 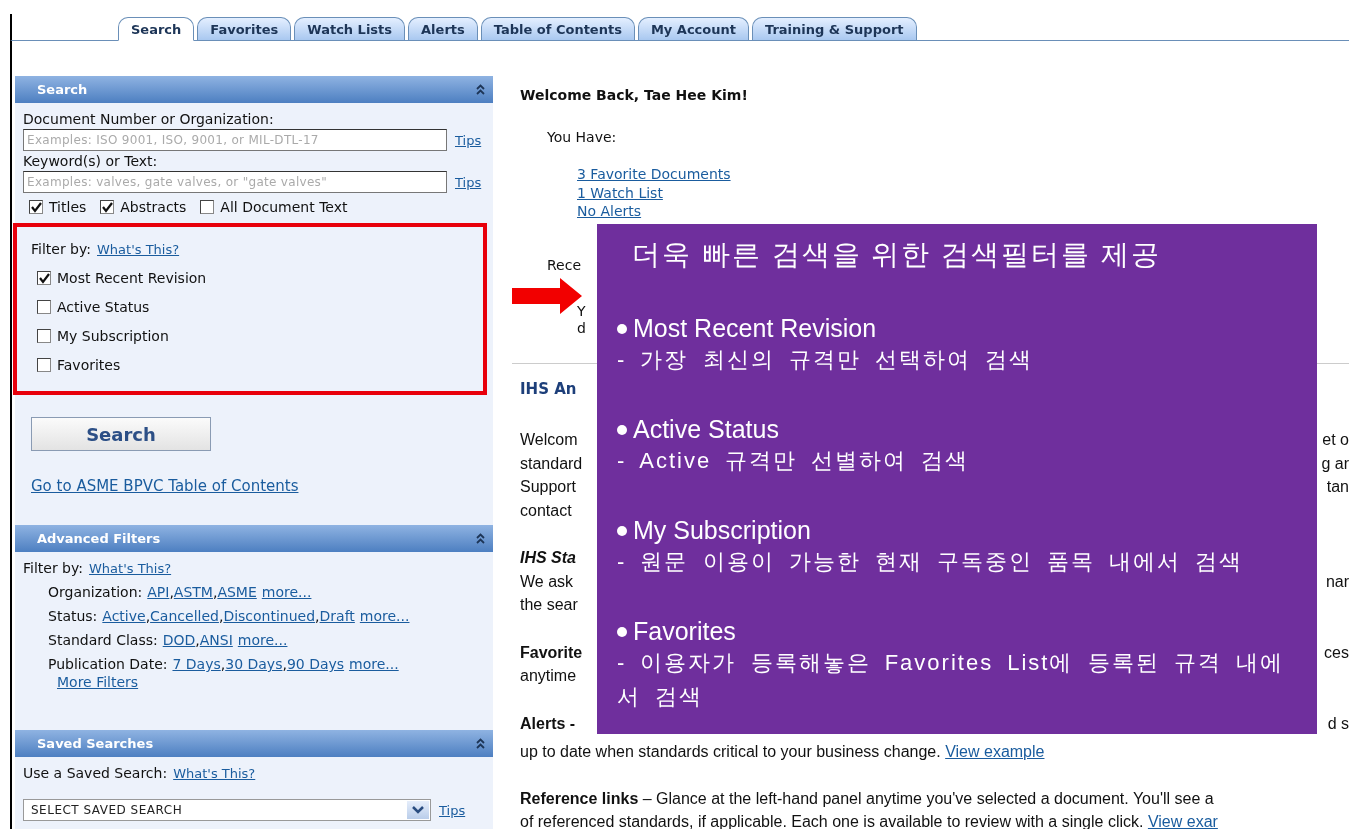 What do you see at coordinates (896, 255) in the screenshot?
I see `callout-title: 더욱 빠른 검색을 위한 검색필터를 제공` at bounding box center [896, 255].